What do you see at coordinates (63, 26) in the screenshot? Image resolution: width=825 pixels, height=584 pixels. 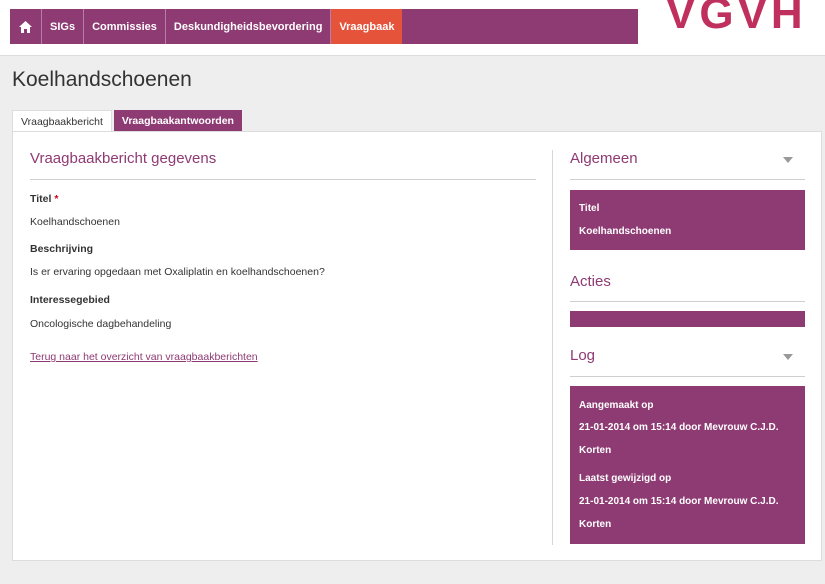 I see `nav-sigs: SIGs` at bounding box center [63, 26].